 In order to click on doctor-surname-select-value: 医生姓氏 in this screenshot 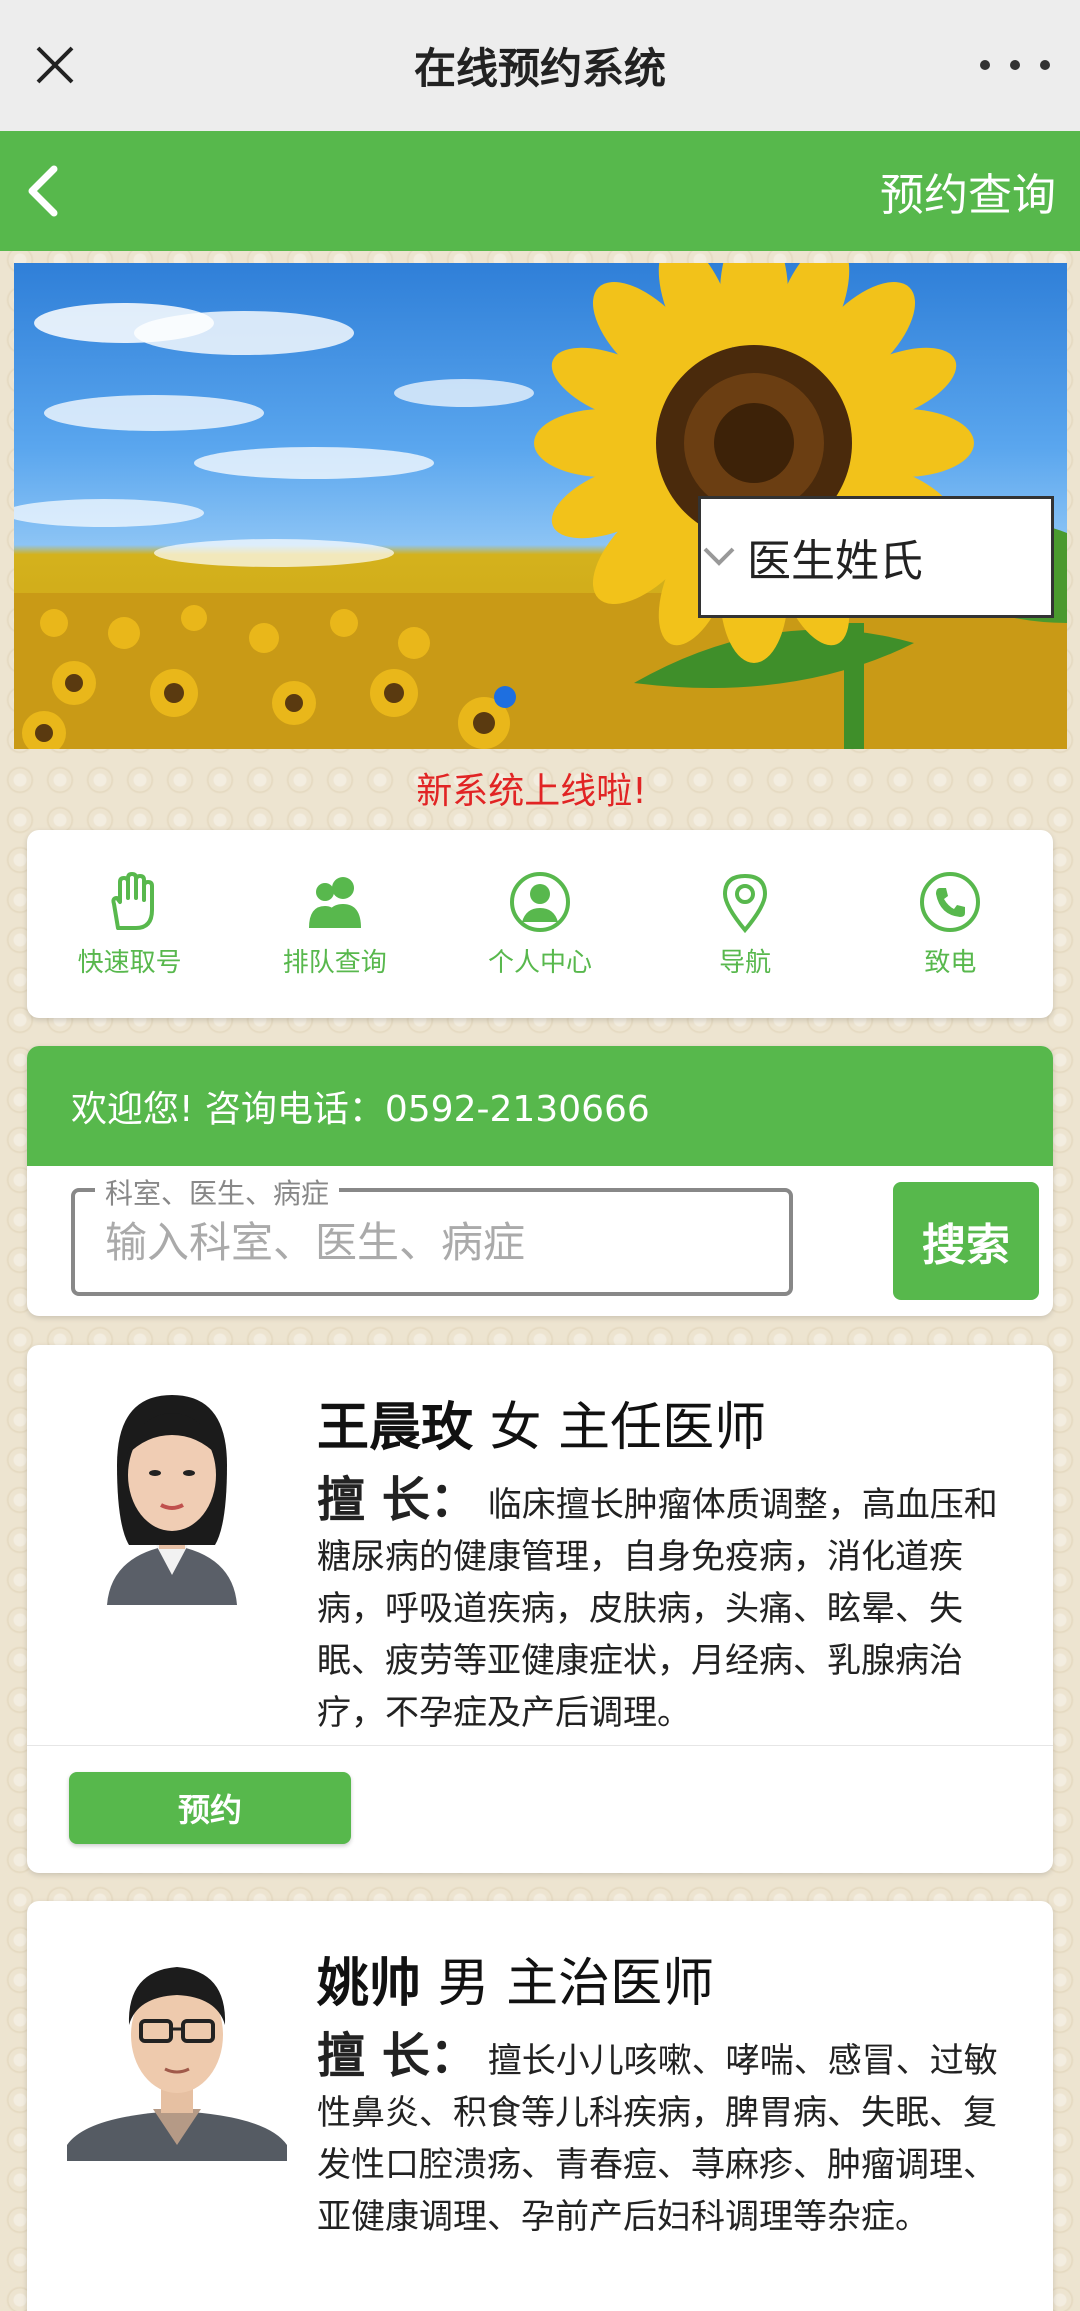, I will do `click(835, 561)`.